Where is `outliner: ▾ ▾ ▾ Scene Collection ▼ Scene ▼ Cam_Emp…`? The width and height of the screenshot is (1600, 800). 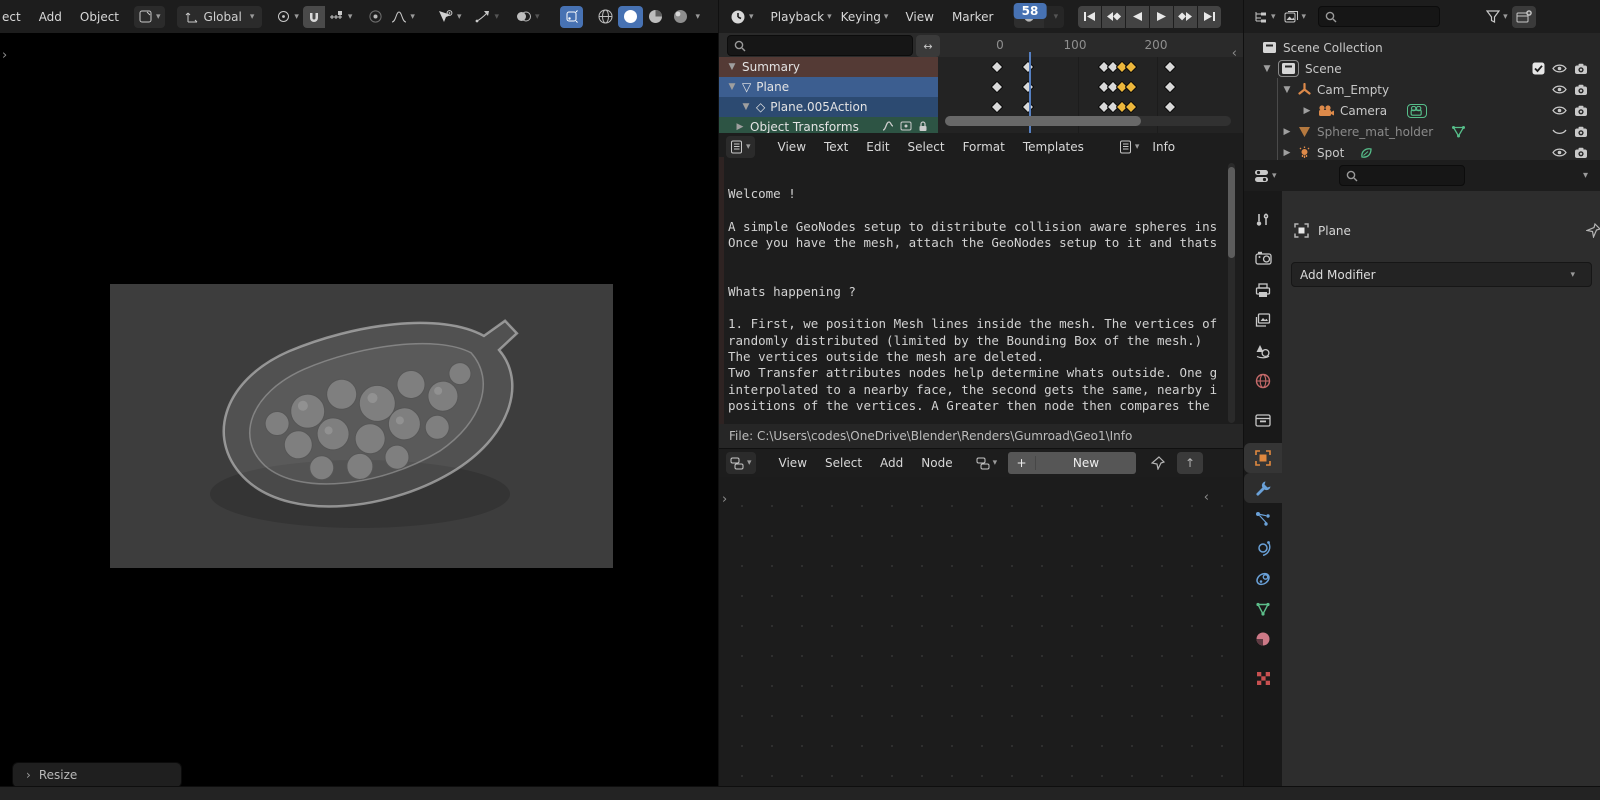 outliner: ▾ ▾ ▾ Scene Collection ▼ Scene ▼ Cam_Emp… is located at coordinates (1422, 80).